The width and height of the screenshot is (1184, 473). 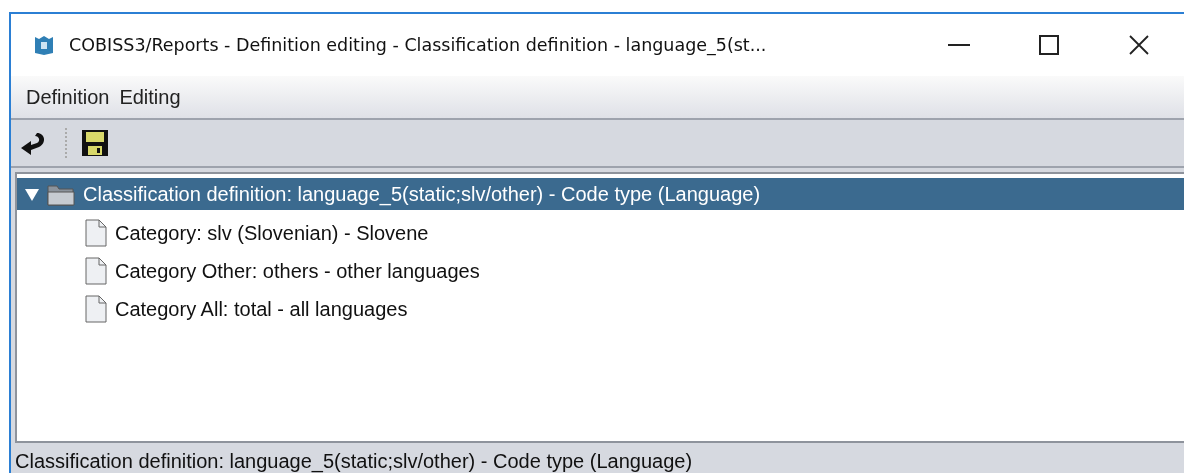 What do you see at coordinates (44, 45) in the screenshot?
I see `app-logo-icon` at bounding box center [44, 45].